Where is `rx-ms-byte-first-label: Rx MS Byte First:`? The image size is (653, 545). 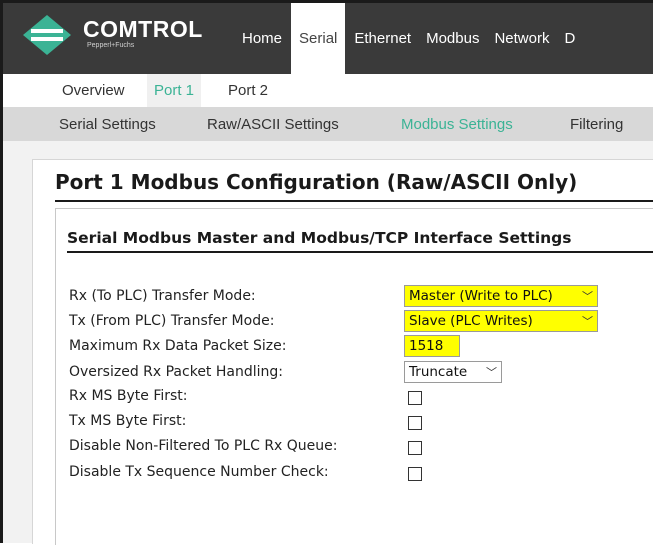
rx-ms-byte-first-label: Rx MS Byte First: is located at coordinates (128, 396).